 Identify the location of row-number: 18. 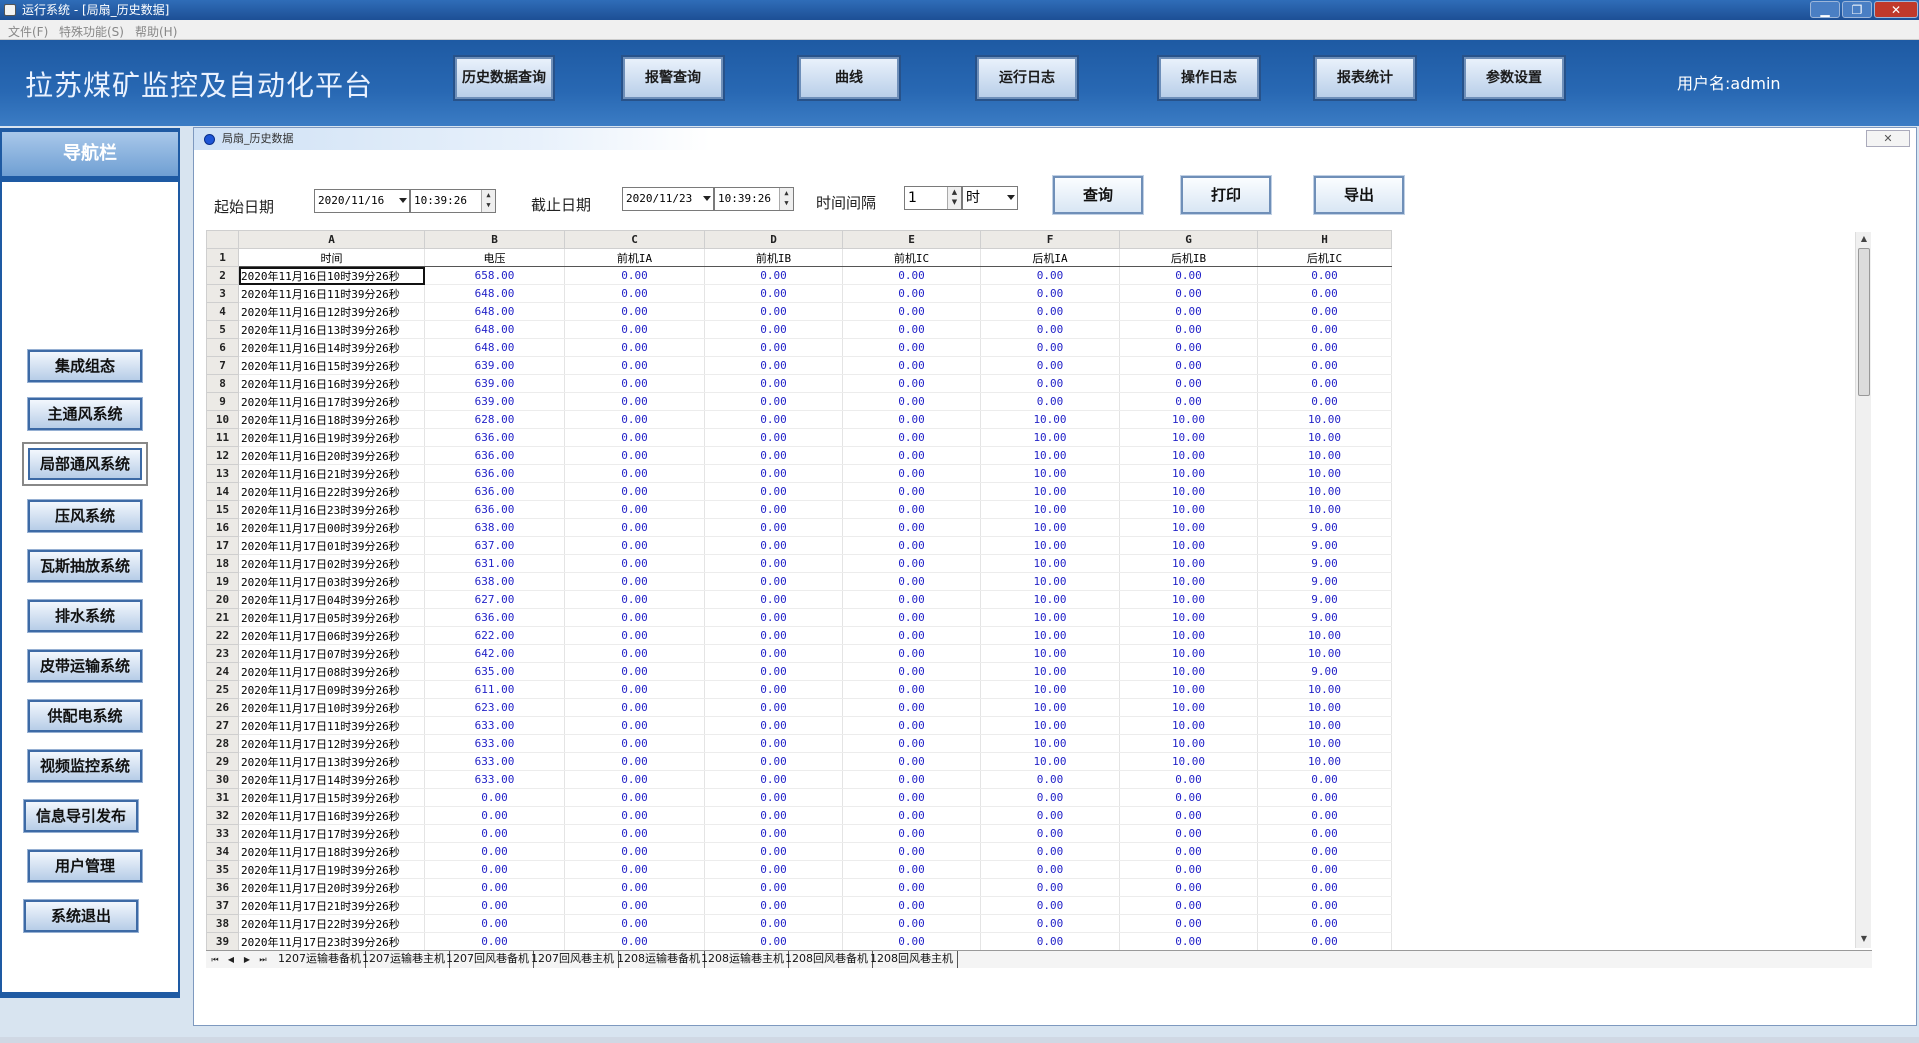
(222, 563).